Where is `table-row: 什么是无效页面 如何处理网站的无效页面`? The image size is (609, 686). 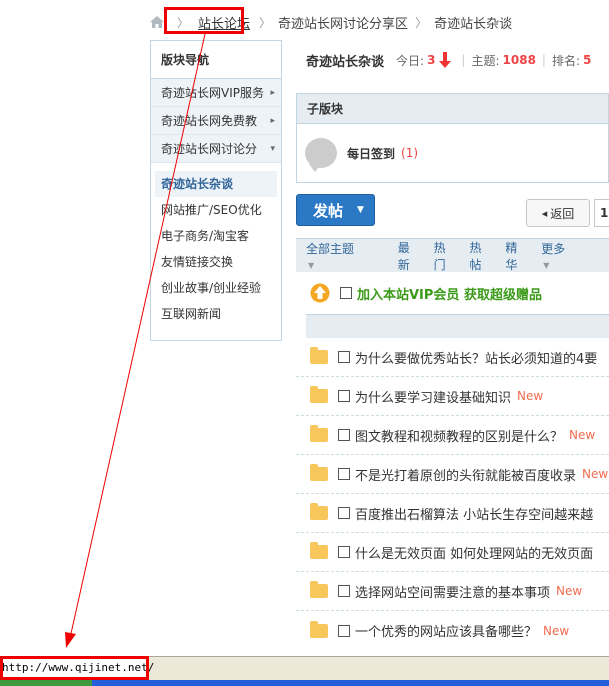
table-row: 什么是无效页面 如何处理网站的无效页面 is located at coordinates (452, 552).